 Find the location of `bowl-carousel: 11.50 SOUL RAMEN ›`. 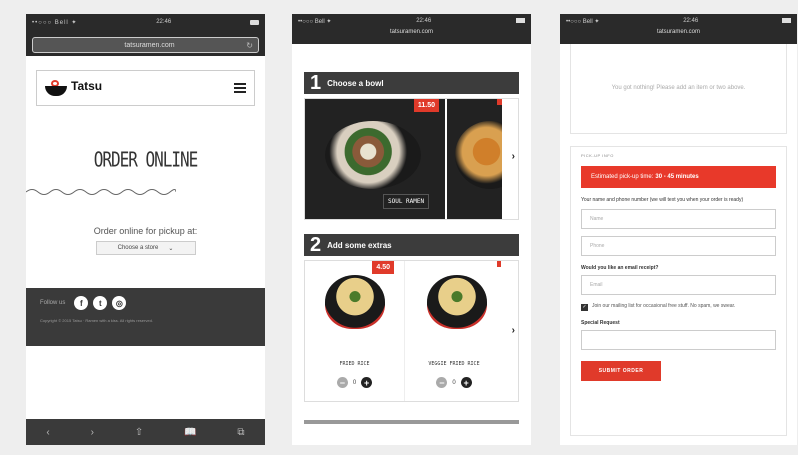

bowl-carousel: 11.50 SOUL RAMEN › is located at coordinates (411, 159).